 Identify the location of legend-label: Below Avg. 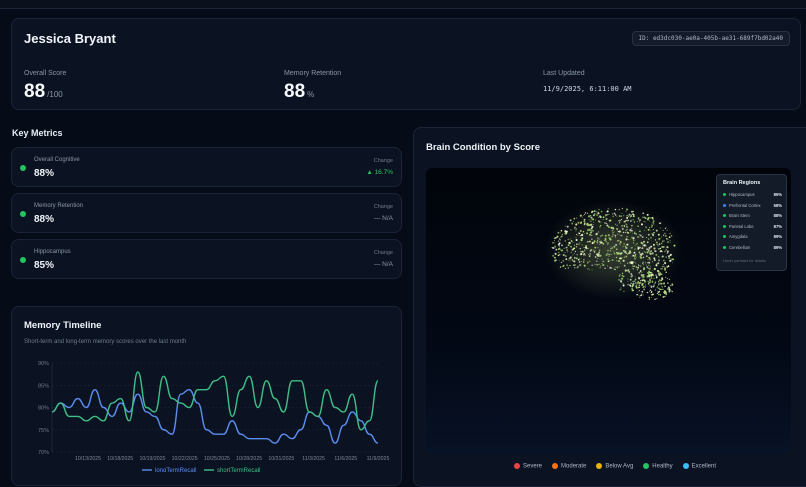
(619, 466).